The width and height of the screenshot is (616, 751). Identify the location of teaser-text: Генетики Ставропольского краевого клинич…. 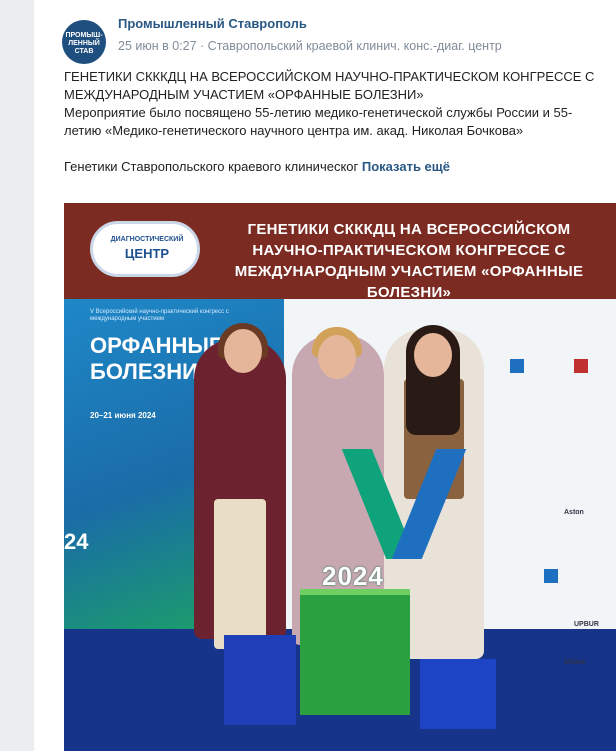
(211, 166).